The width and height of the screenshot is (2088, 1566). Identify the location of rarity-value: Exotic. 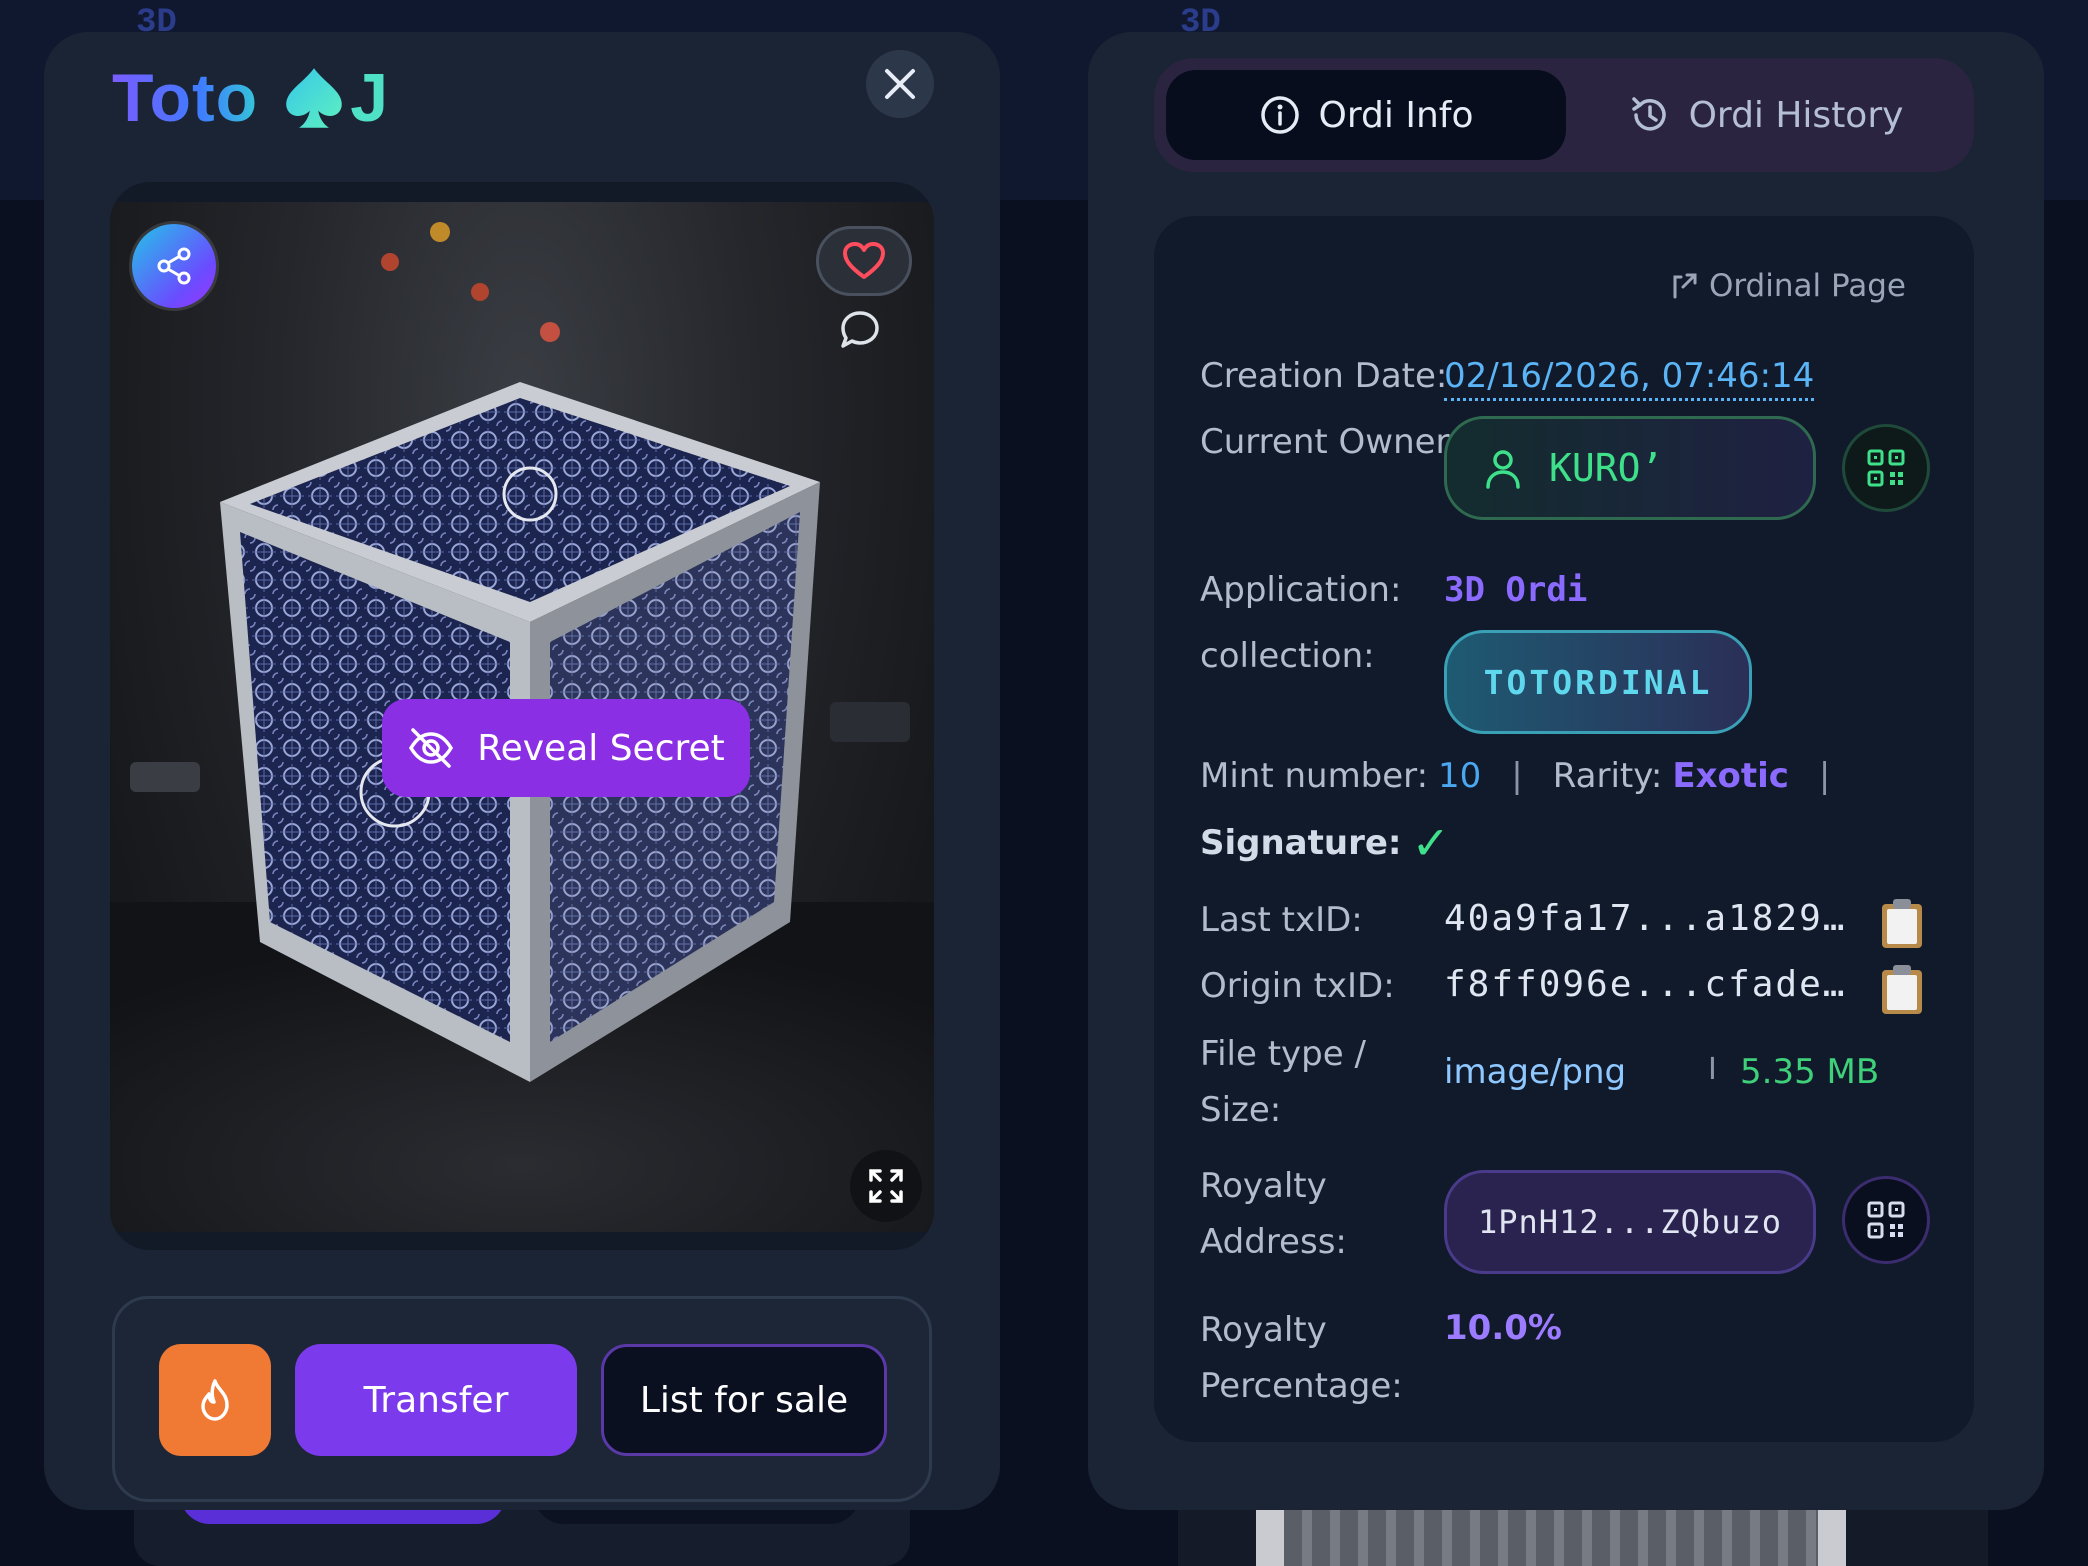
(1730, 776).